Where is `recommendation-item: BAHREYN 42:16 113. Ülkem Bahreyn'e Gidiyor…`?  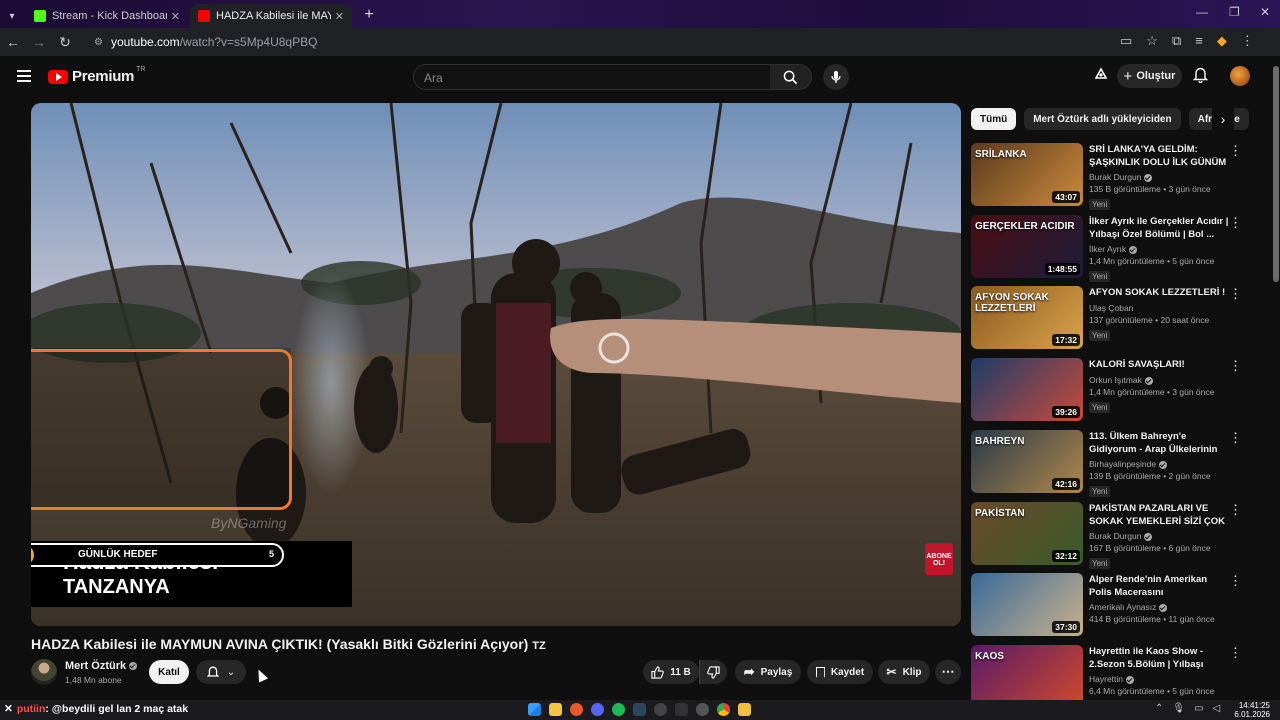
recommendation-item: BAHREYN 42:16 113. Ülkem Bahreyn'e Gidiyor… is located at coordinates (1121, 463).